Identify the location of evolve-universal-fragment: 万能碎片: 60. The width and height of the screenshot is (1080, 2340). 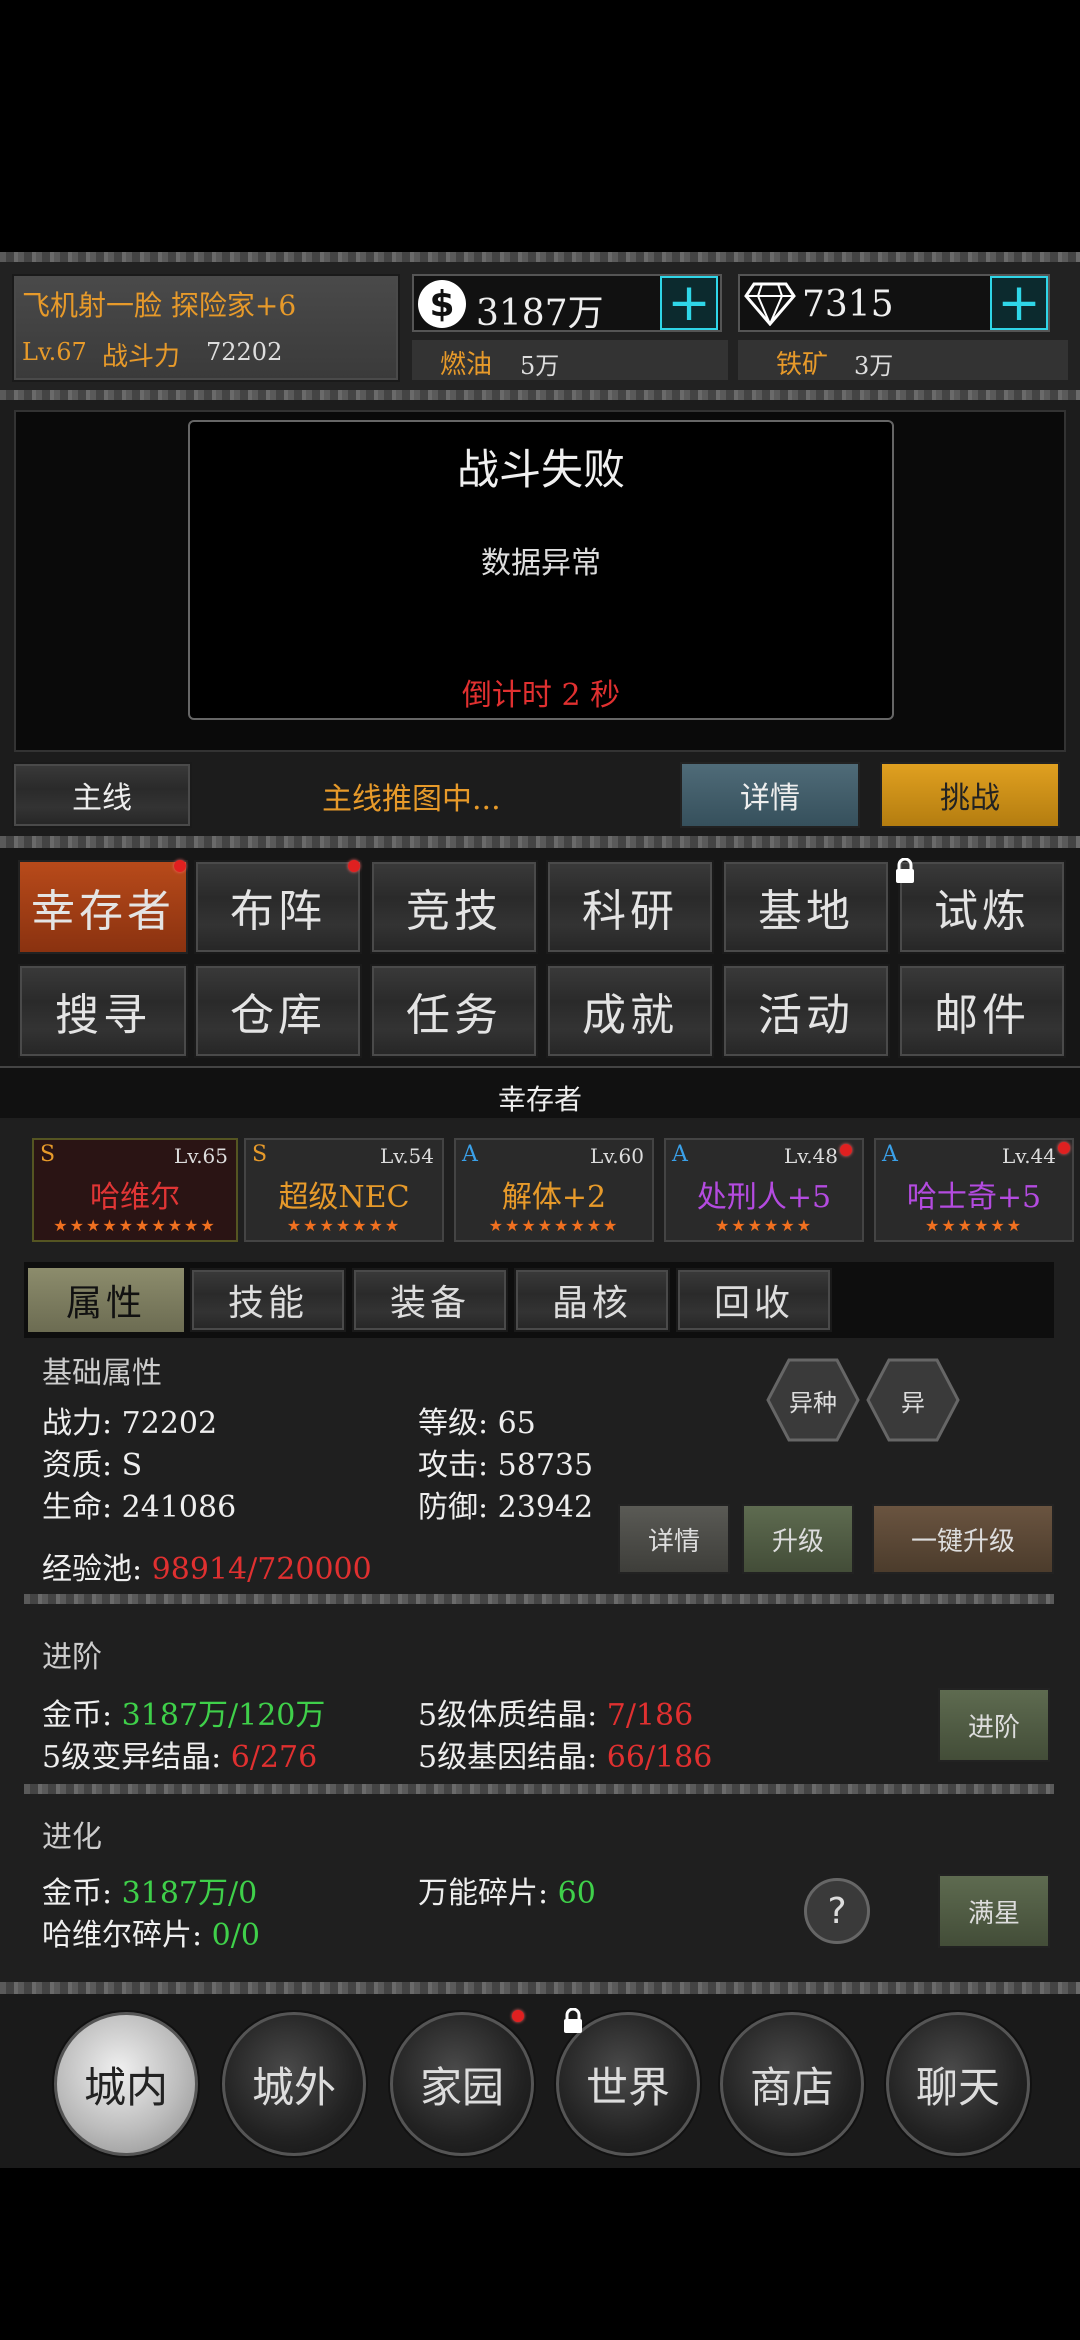
(507, 1890).